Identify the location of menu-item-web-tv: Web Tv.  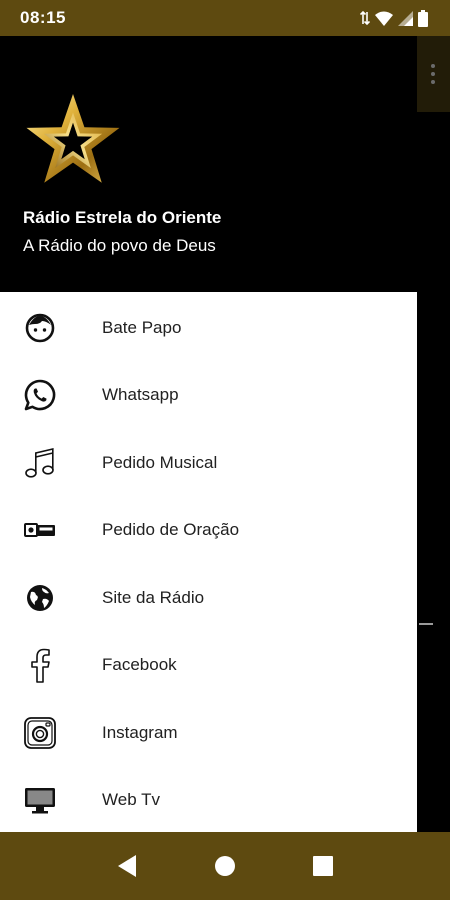
(208, 801).